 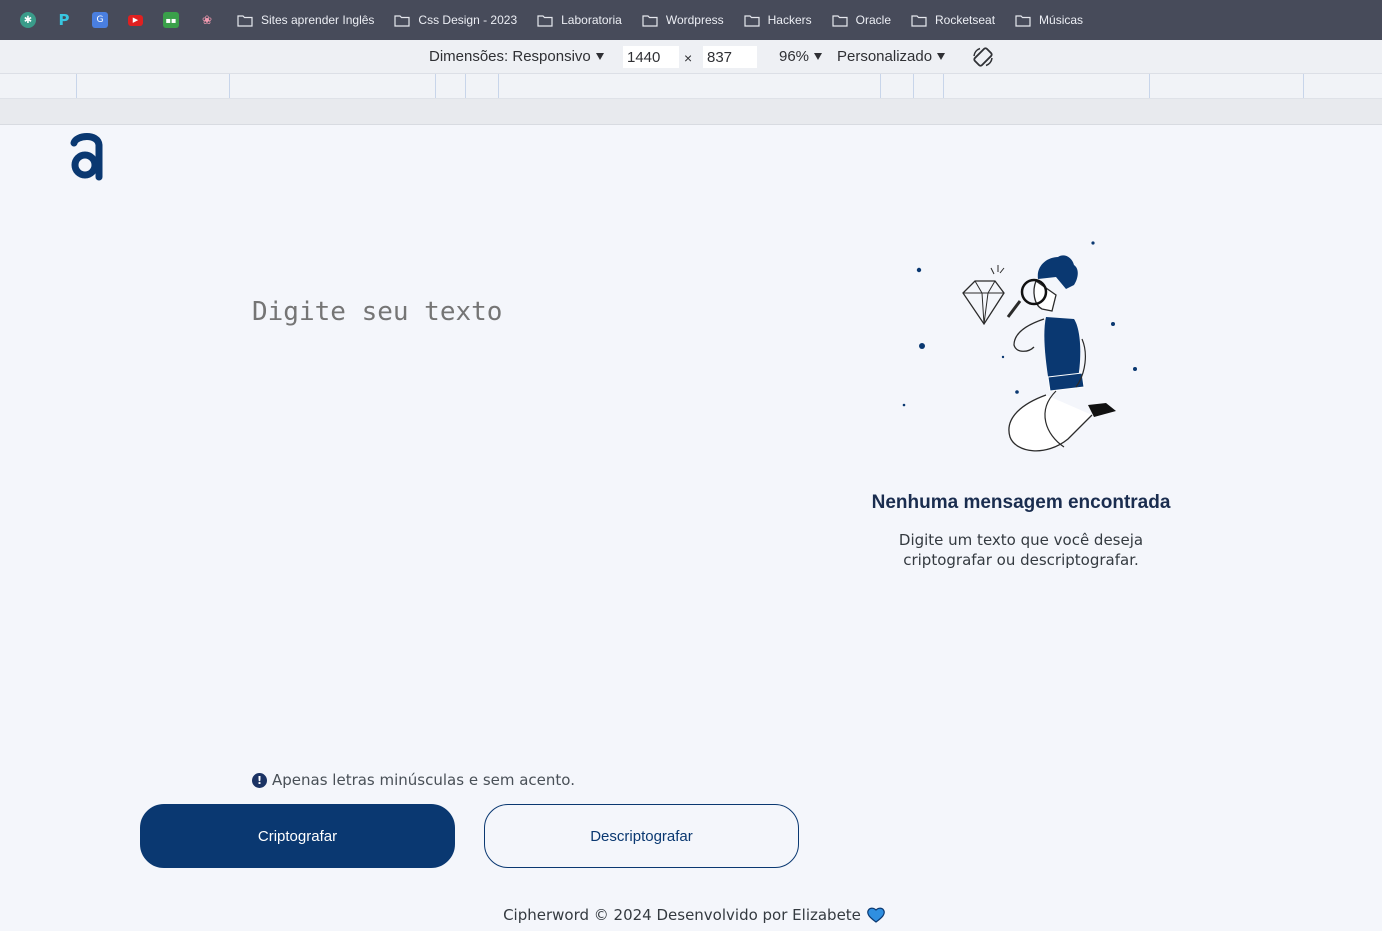 What do you see at coordinates (171, 20) in the screenshot?
I see `screen-icon: ▪▪` at bounding box center [171, 20].